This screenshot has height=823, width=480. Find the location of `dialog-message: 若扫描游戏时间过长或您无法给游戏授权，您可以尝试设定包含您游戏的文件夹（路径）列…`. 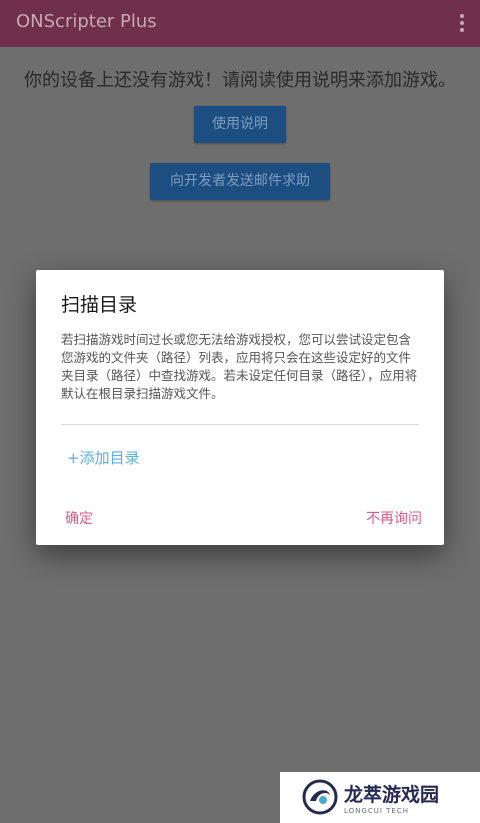

dialog-message: 若扫描游戏时间过长或您无法给游戏授权，您可以尝试设定包含您游戏的文件夹（路径）列… is located at coordinates (239, 366).